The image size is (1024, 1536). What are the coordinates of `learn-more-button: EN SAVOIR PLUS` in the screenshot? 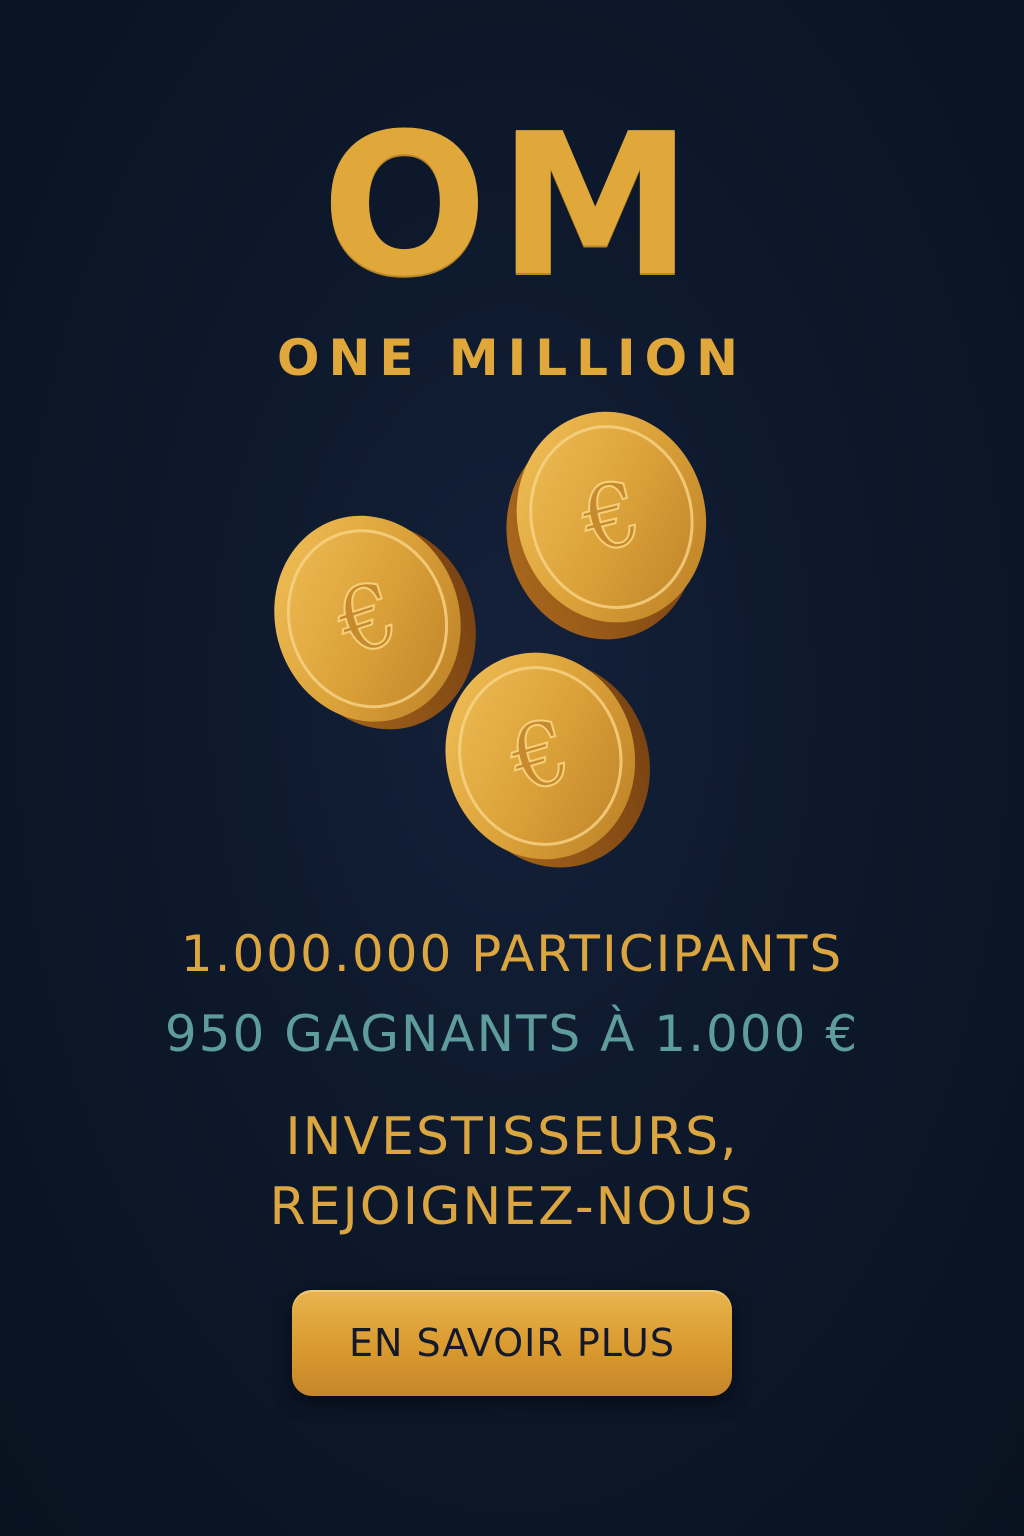 It's located at (512, 1343).